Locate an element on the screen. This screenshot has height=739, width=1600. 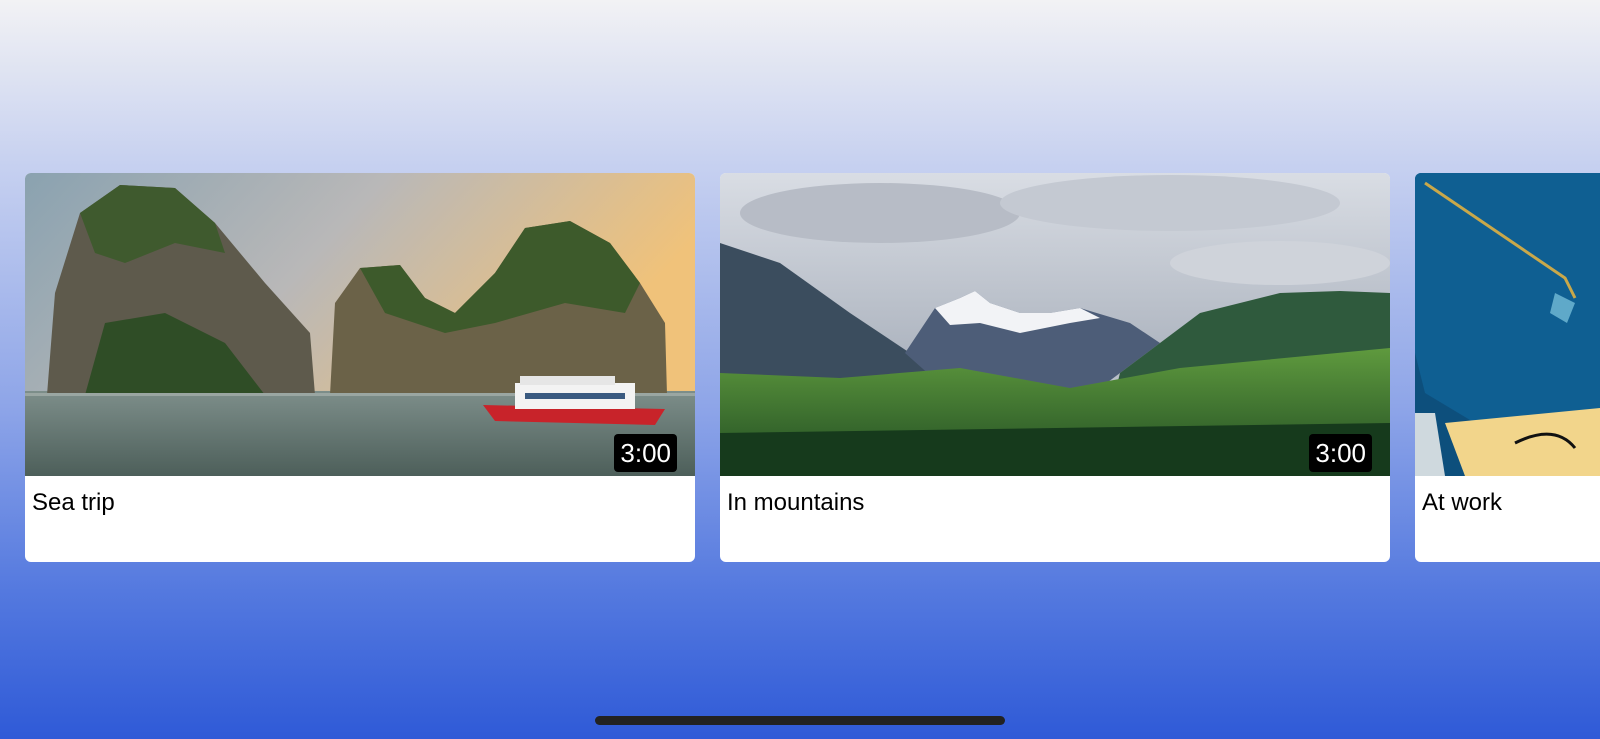
video-title: In mountains is located at coordinates (796, 502).